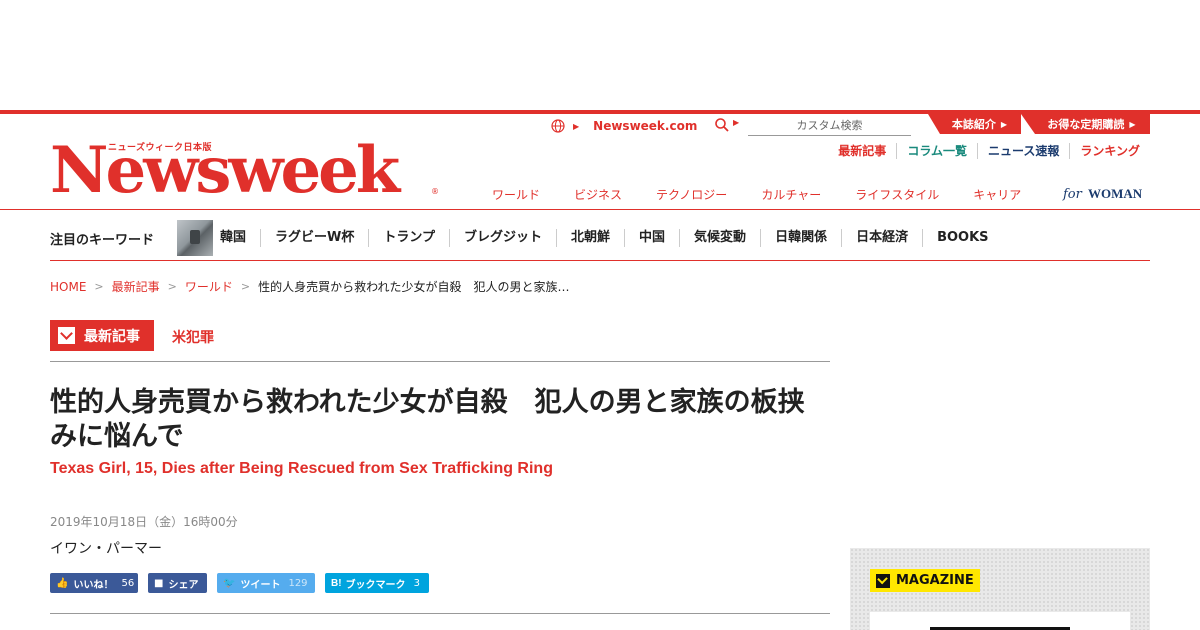 This screenshot has height=630, width=1200. What do you see at coordinates (883, 238) in the screenshot?
I see `keyword-item: 日本経済` at bounding box center [883, 238].